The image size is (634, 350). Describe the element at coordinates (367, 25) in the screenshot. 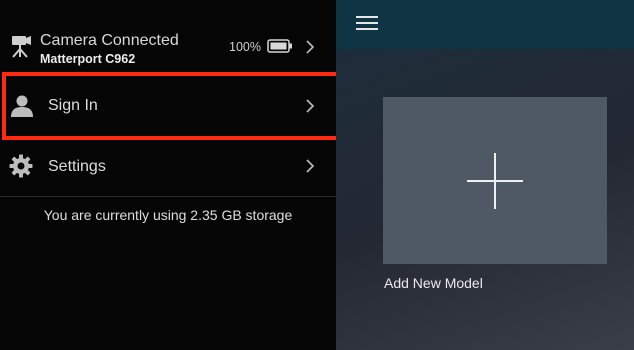

I see `hamburger-menu-icon` at that location.